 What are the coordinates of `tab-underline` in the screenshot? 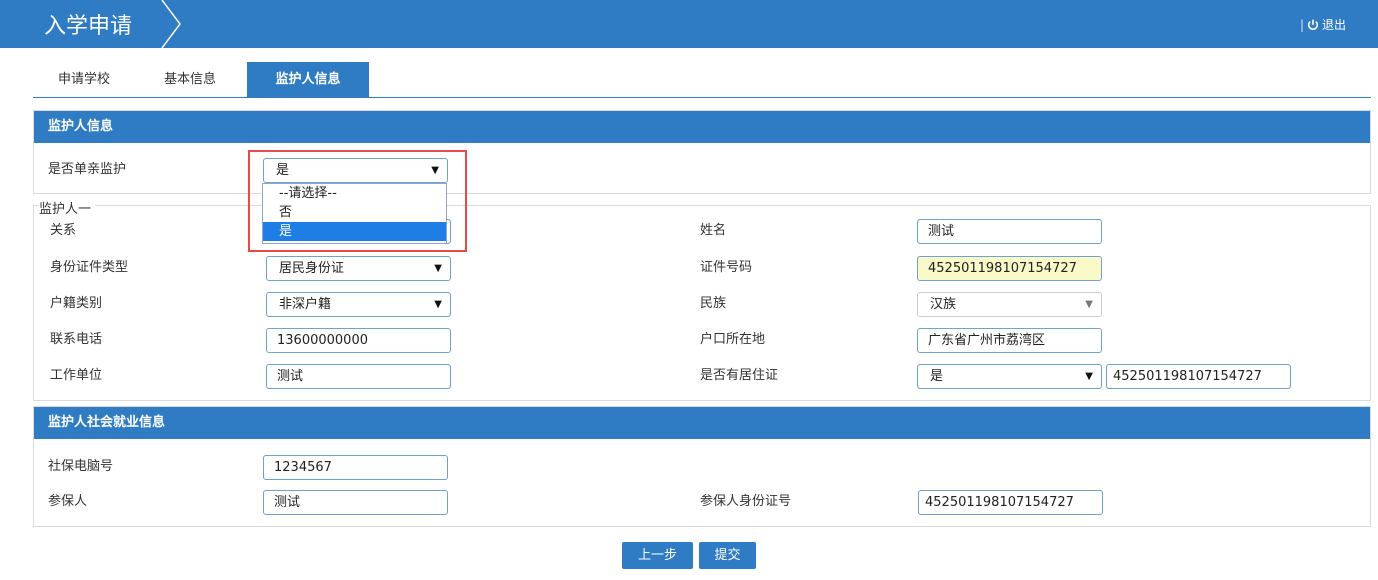 It's located at (702, 97).